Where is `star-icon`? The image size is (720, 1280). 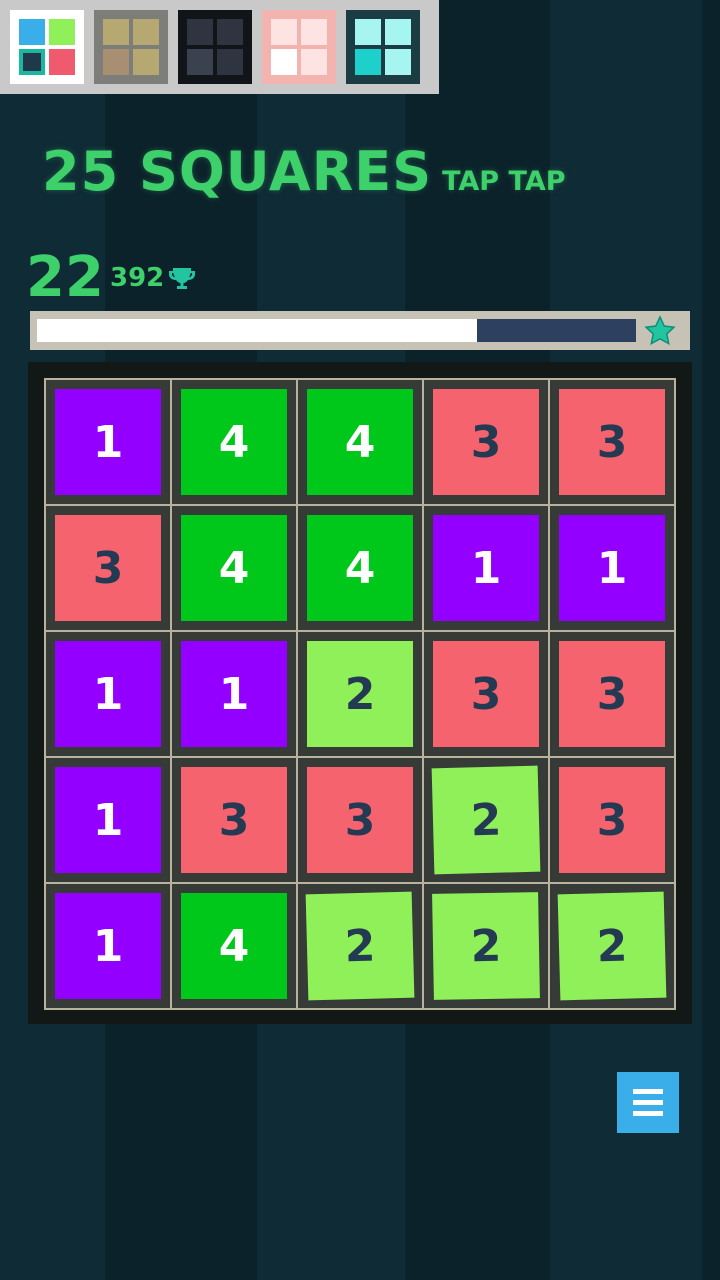 star-icon is located at coordinates (660, 330).